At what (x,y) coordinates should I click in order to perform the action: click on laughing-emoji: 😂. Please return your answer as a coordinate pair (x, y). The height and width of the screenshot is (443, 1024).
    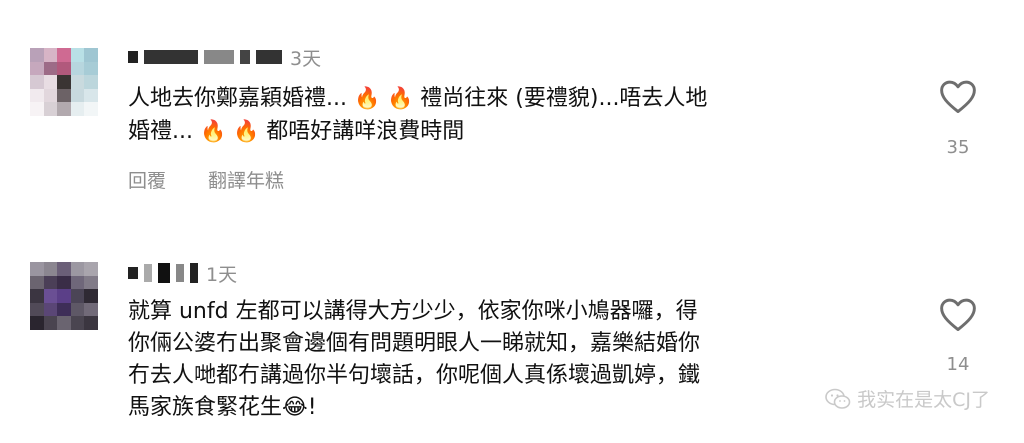
    Looking at the image, I should click on (295, 407).